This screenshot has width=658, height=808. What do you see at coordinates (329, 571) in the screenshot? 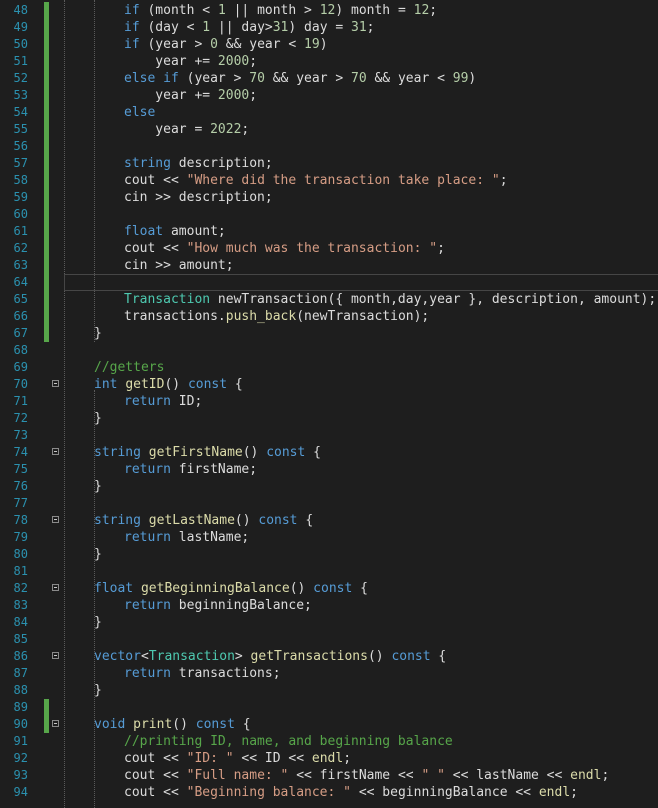
I see `code-line: 81` at bounding box center [329, 571].